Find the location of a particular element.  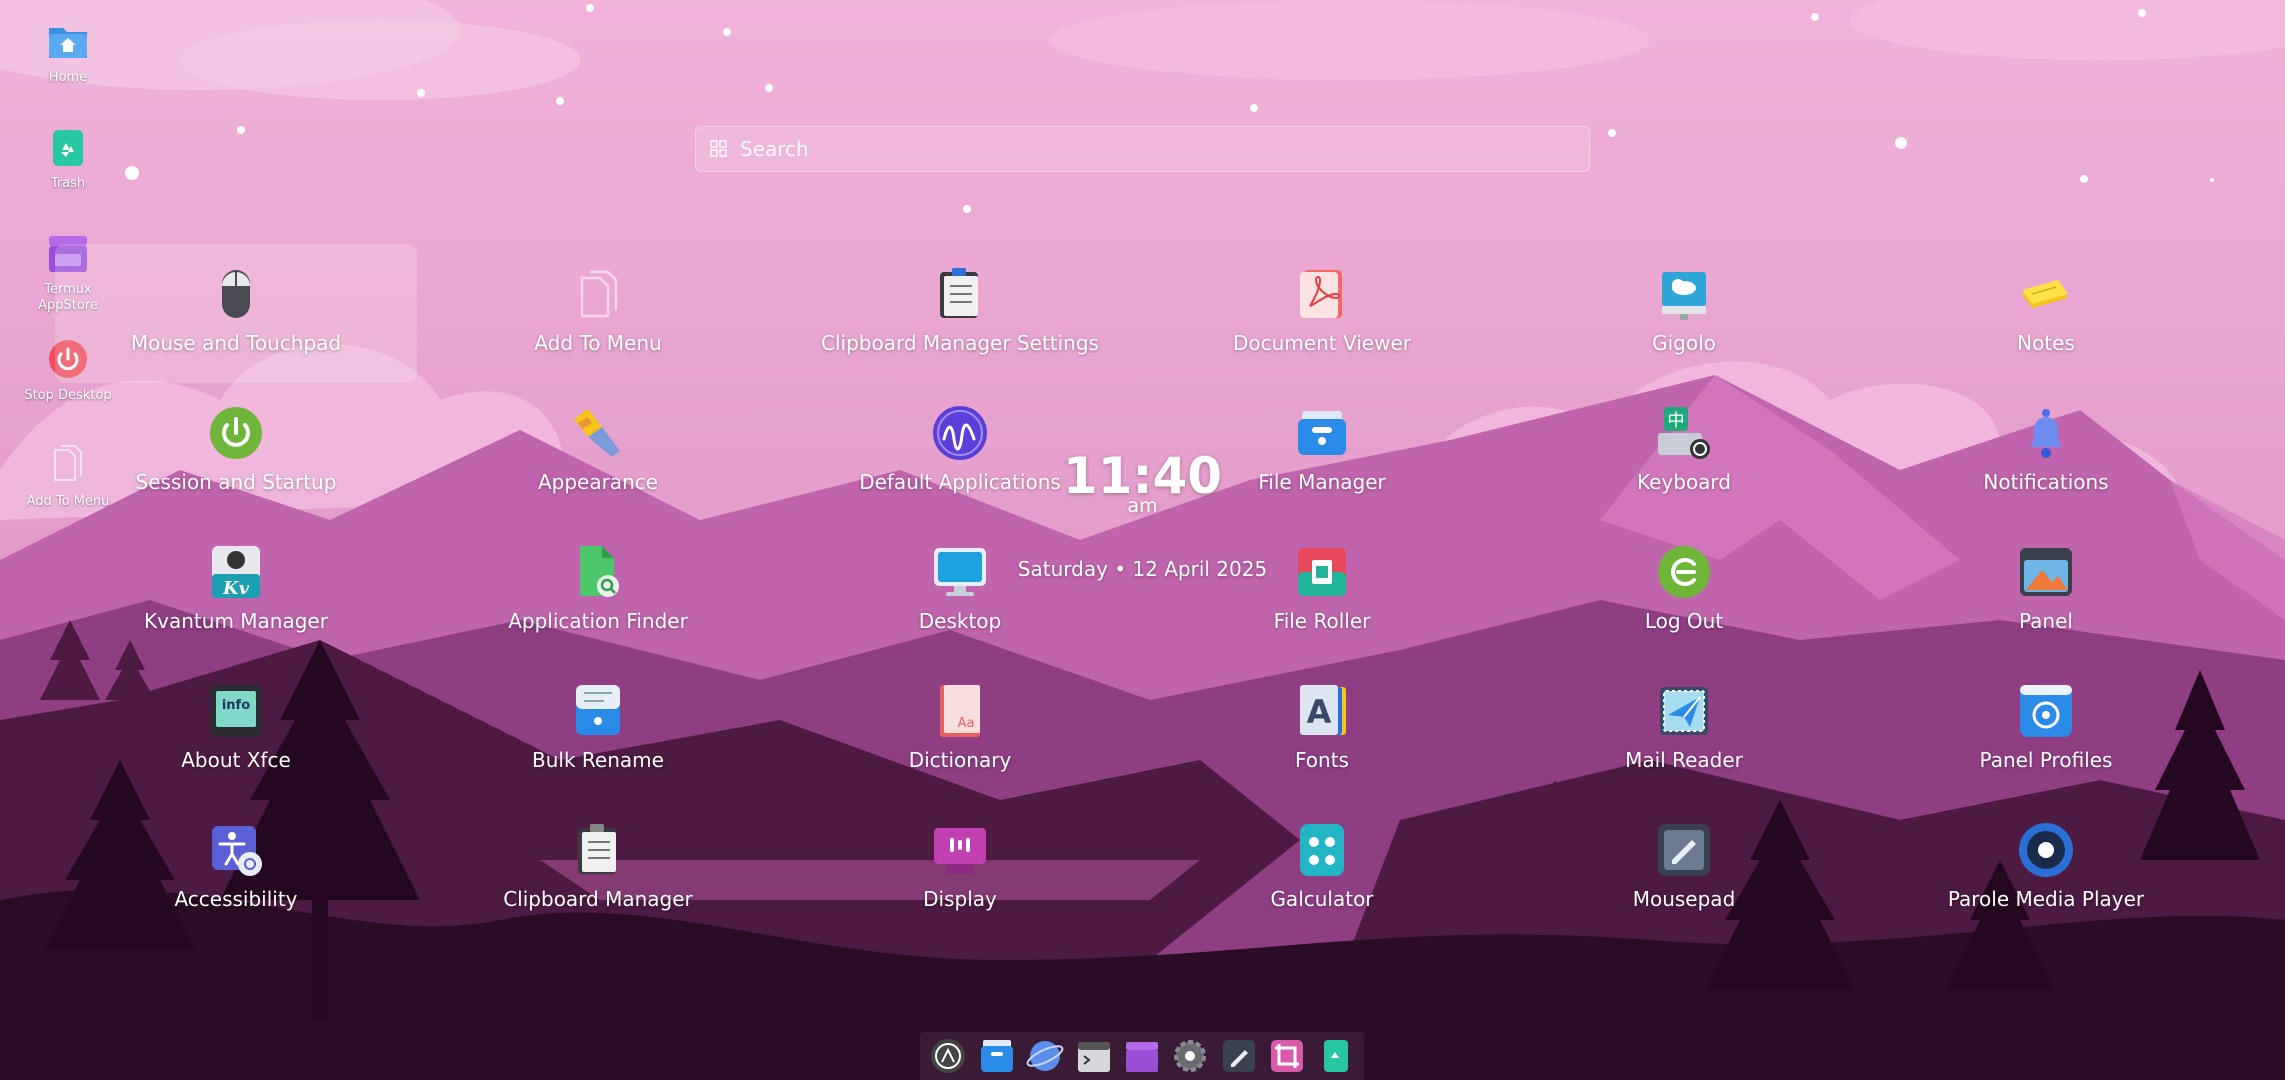

svg-text: A is located at coordinates (1319, 712).